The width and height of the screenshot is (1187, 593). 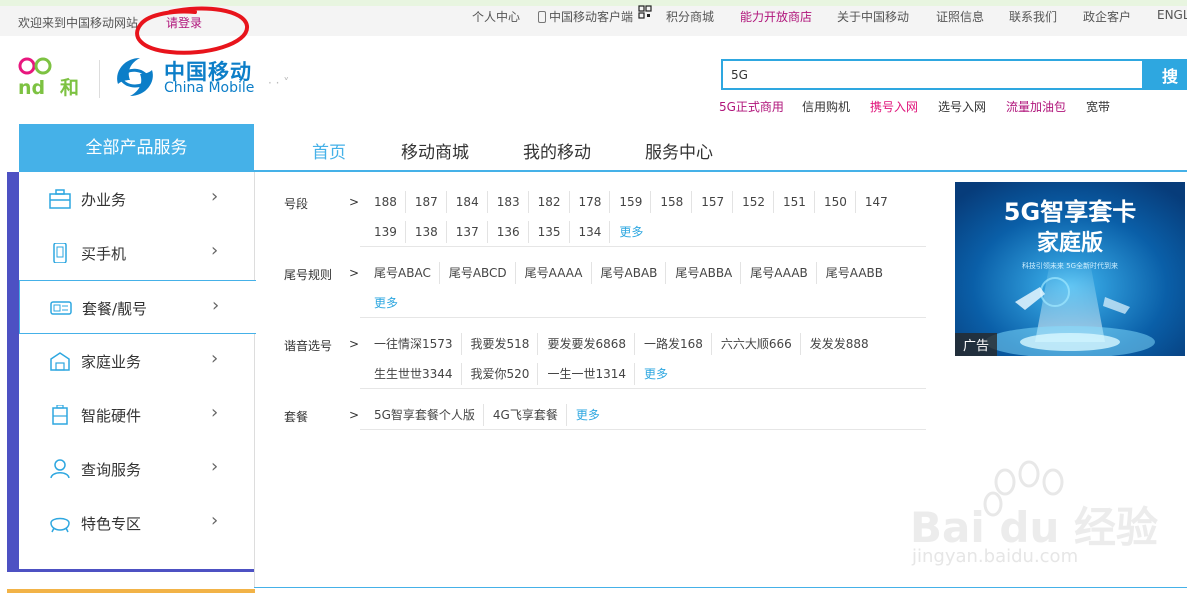 What do you see at coordinates (135, 77) in the screenshot?
I see `china-mobile-logo-mark` at bounding box center [135, 77].